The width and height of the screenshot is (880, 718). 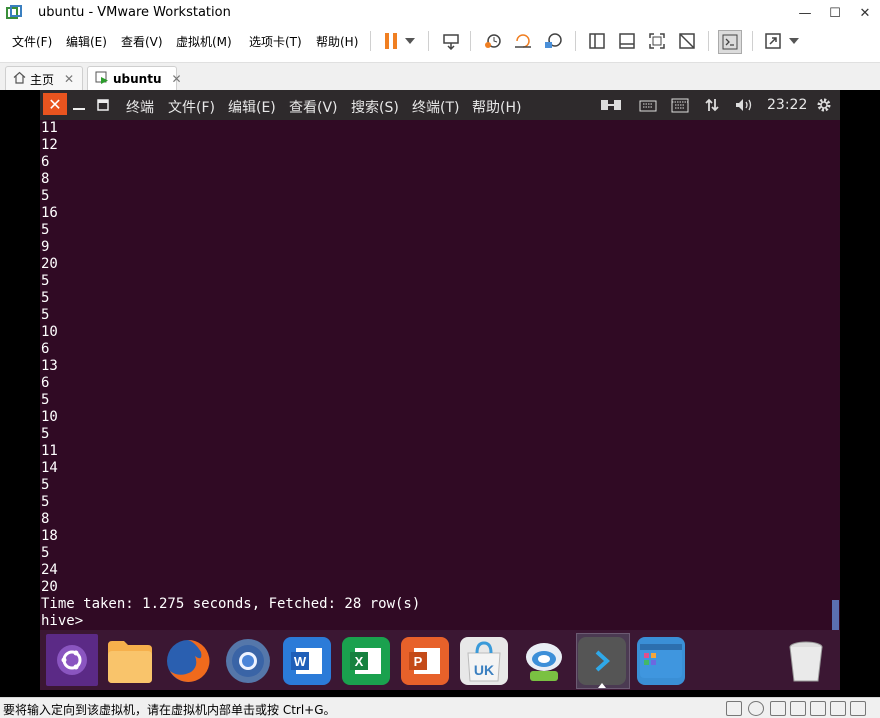 I want to click on home-icon, so click(x=19, y=79).